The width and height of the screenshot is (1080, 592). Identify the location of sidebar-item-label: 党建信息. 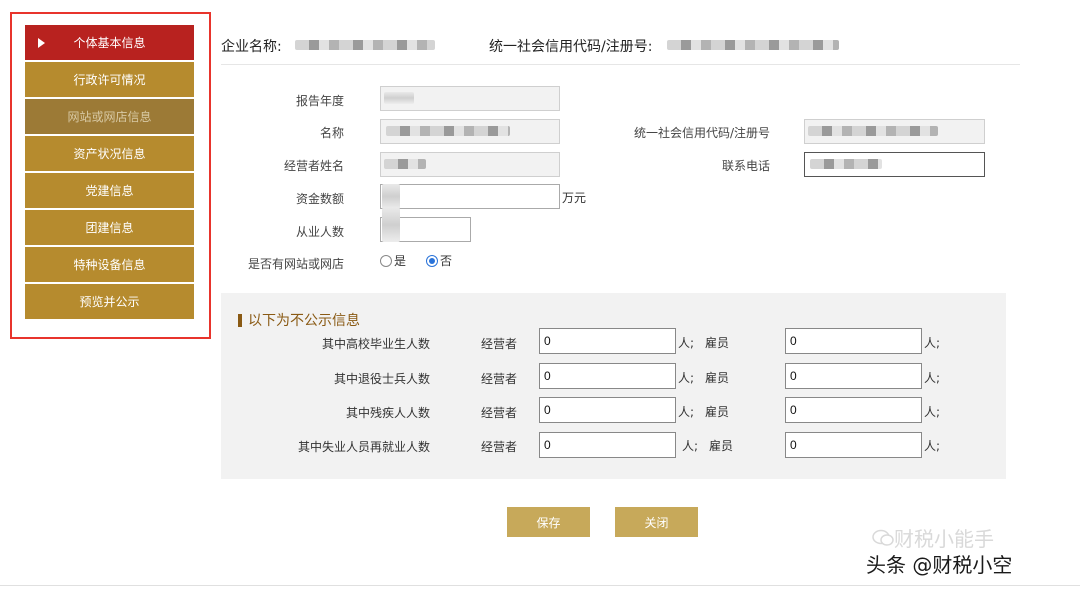
(109, 191).